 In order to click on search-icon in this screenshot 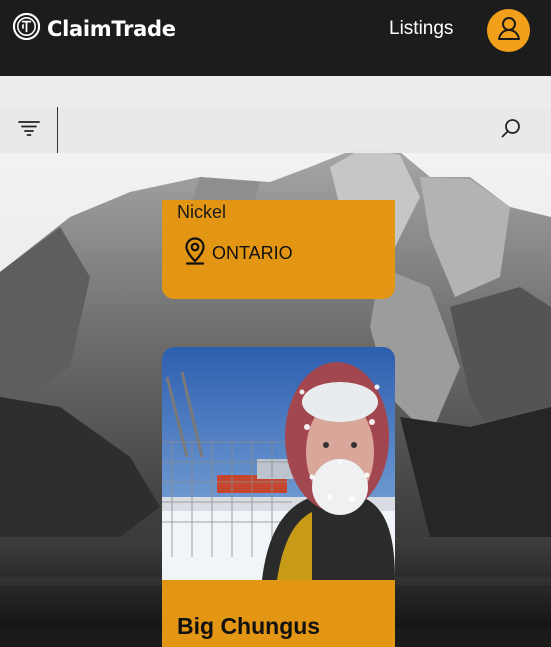, I will do `click(511, 130)`.